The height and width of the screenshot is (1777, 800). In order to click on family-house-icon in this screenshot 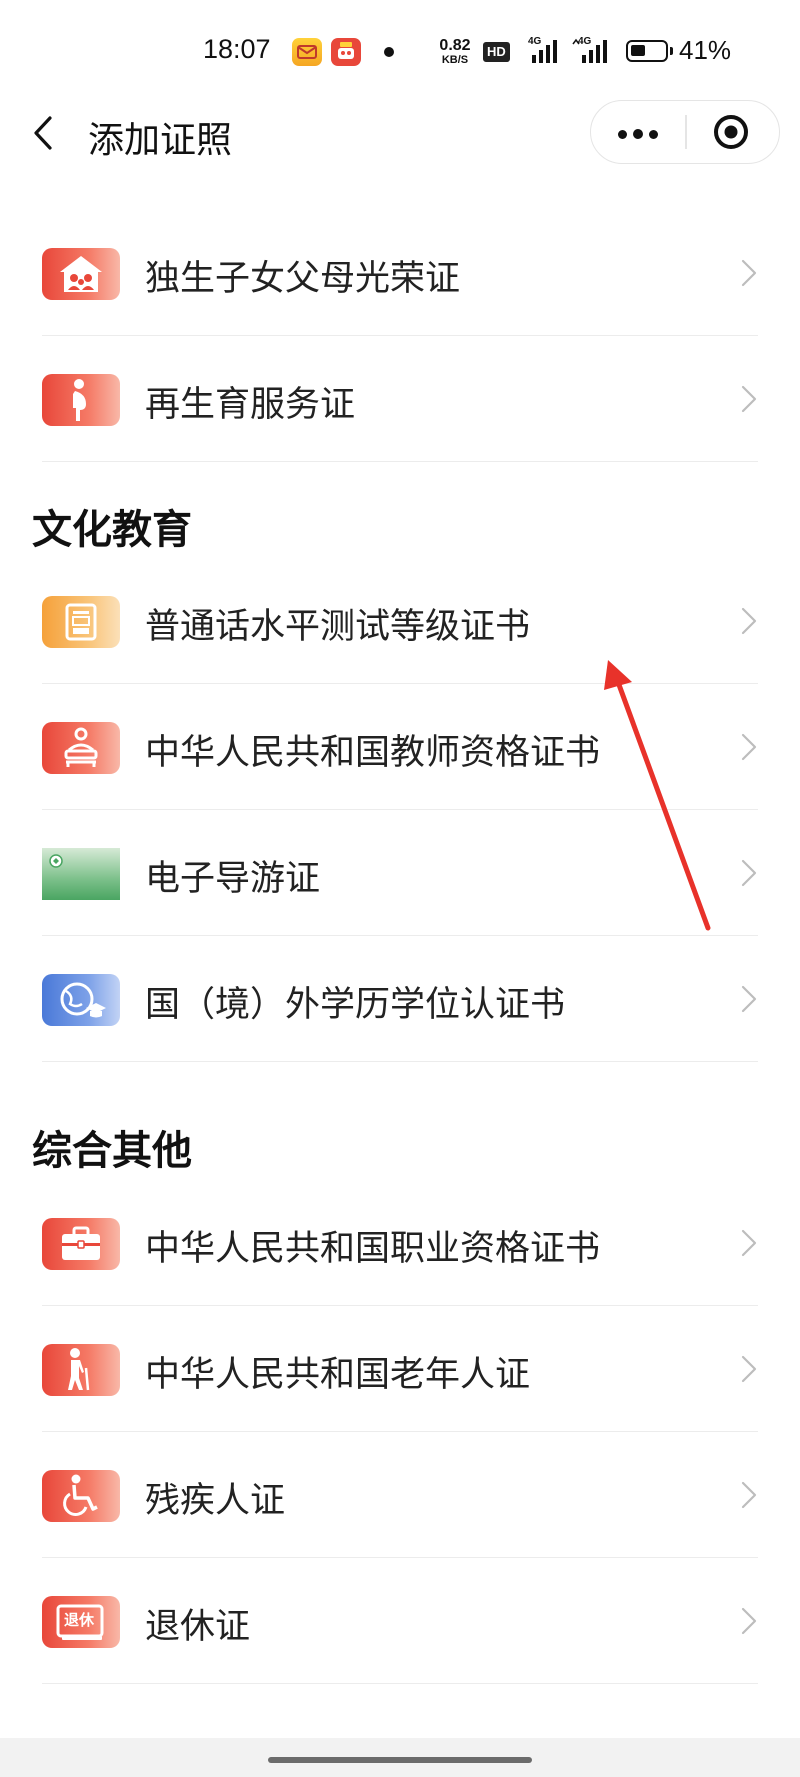, I will do `click(81, 274)`.